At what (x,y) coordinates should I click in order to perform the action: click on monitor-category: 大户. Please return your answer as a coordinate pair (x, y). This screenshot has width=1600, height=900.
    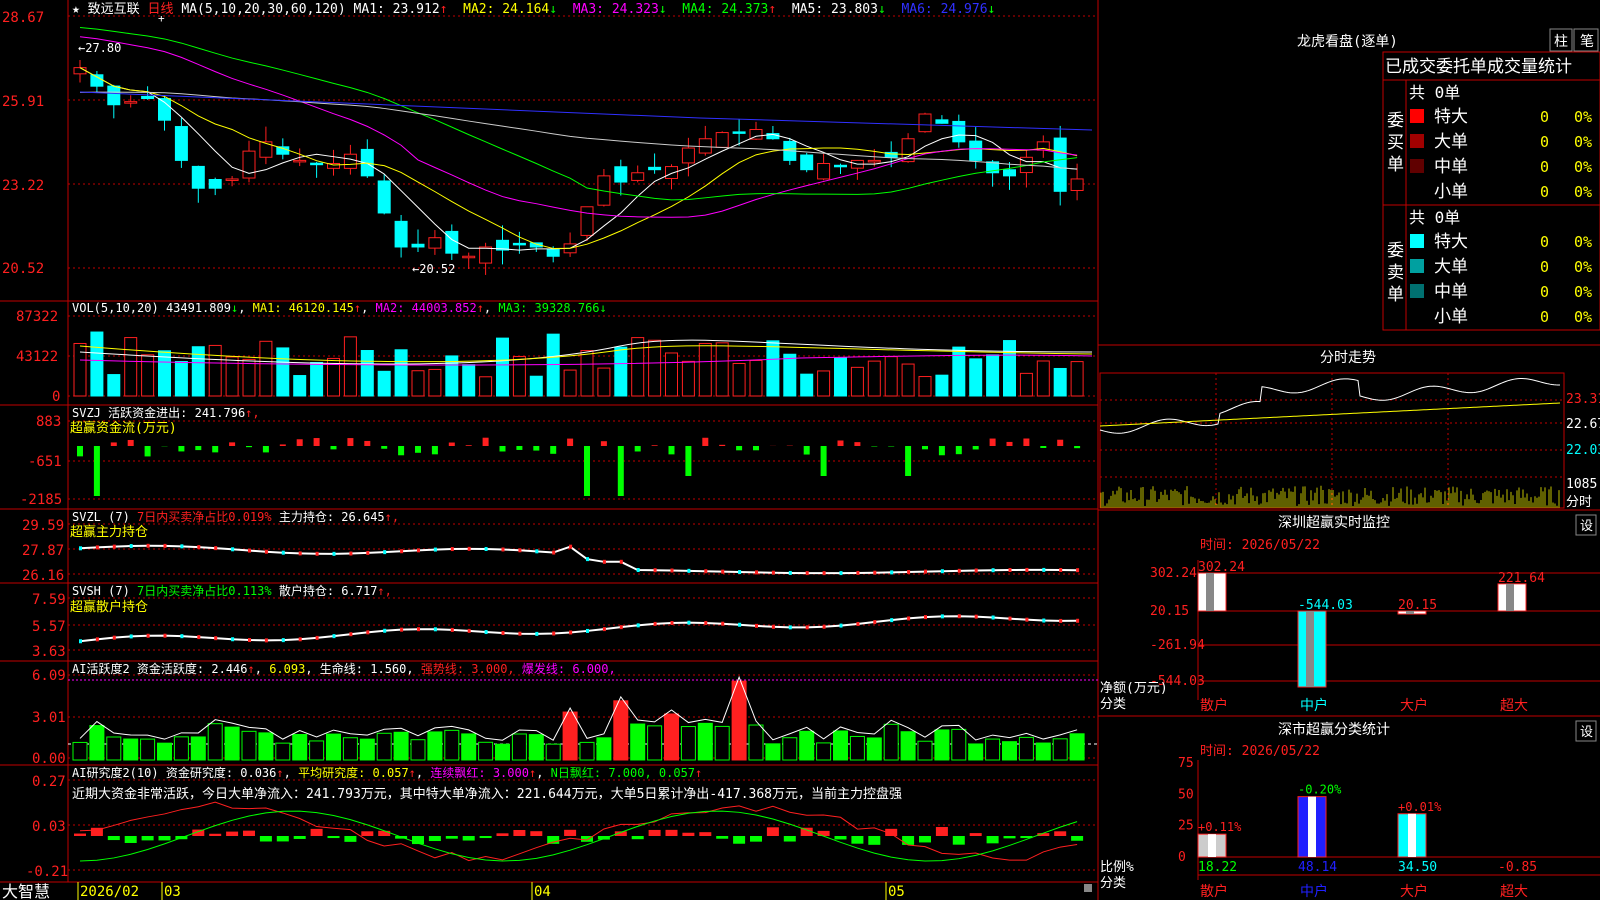
    Looking at the image, I should click on (1414, 705).